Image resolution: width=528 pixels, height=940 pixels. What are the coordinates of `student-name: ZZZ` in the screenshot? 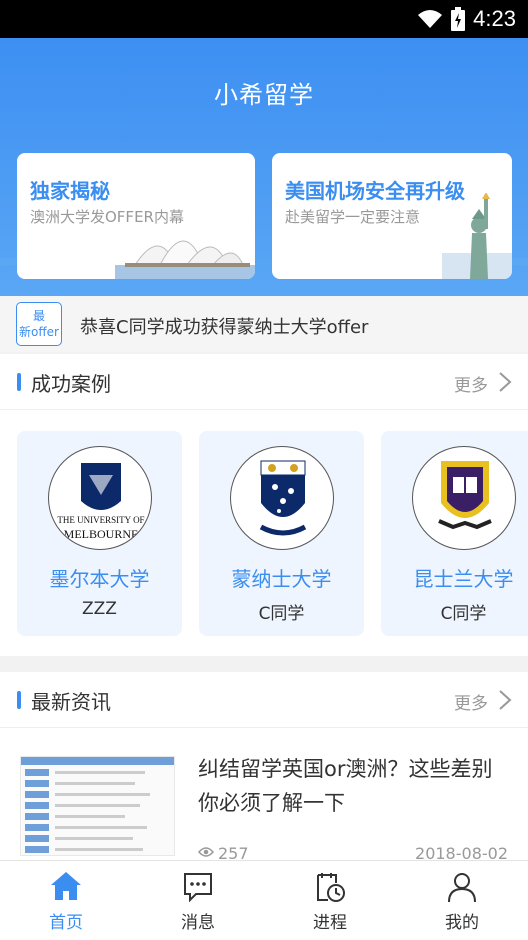 It's located at (99, 609).